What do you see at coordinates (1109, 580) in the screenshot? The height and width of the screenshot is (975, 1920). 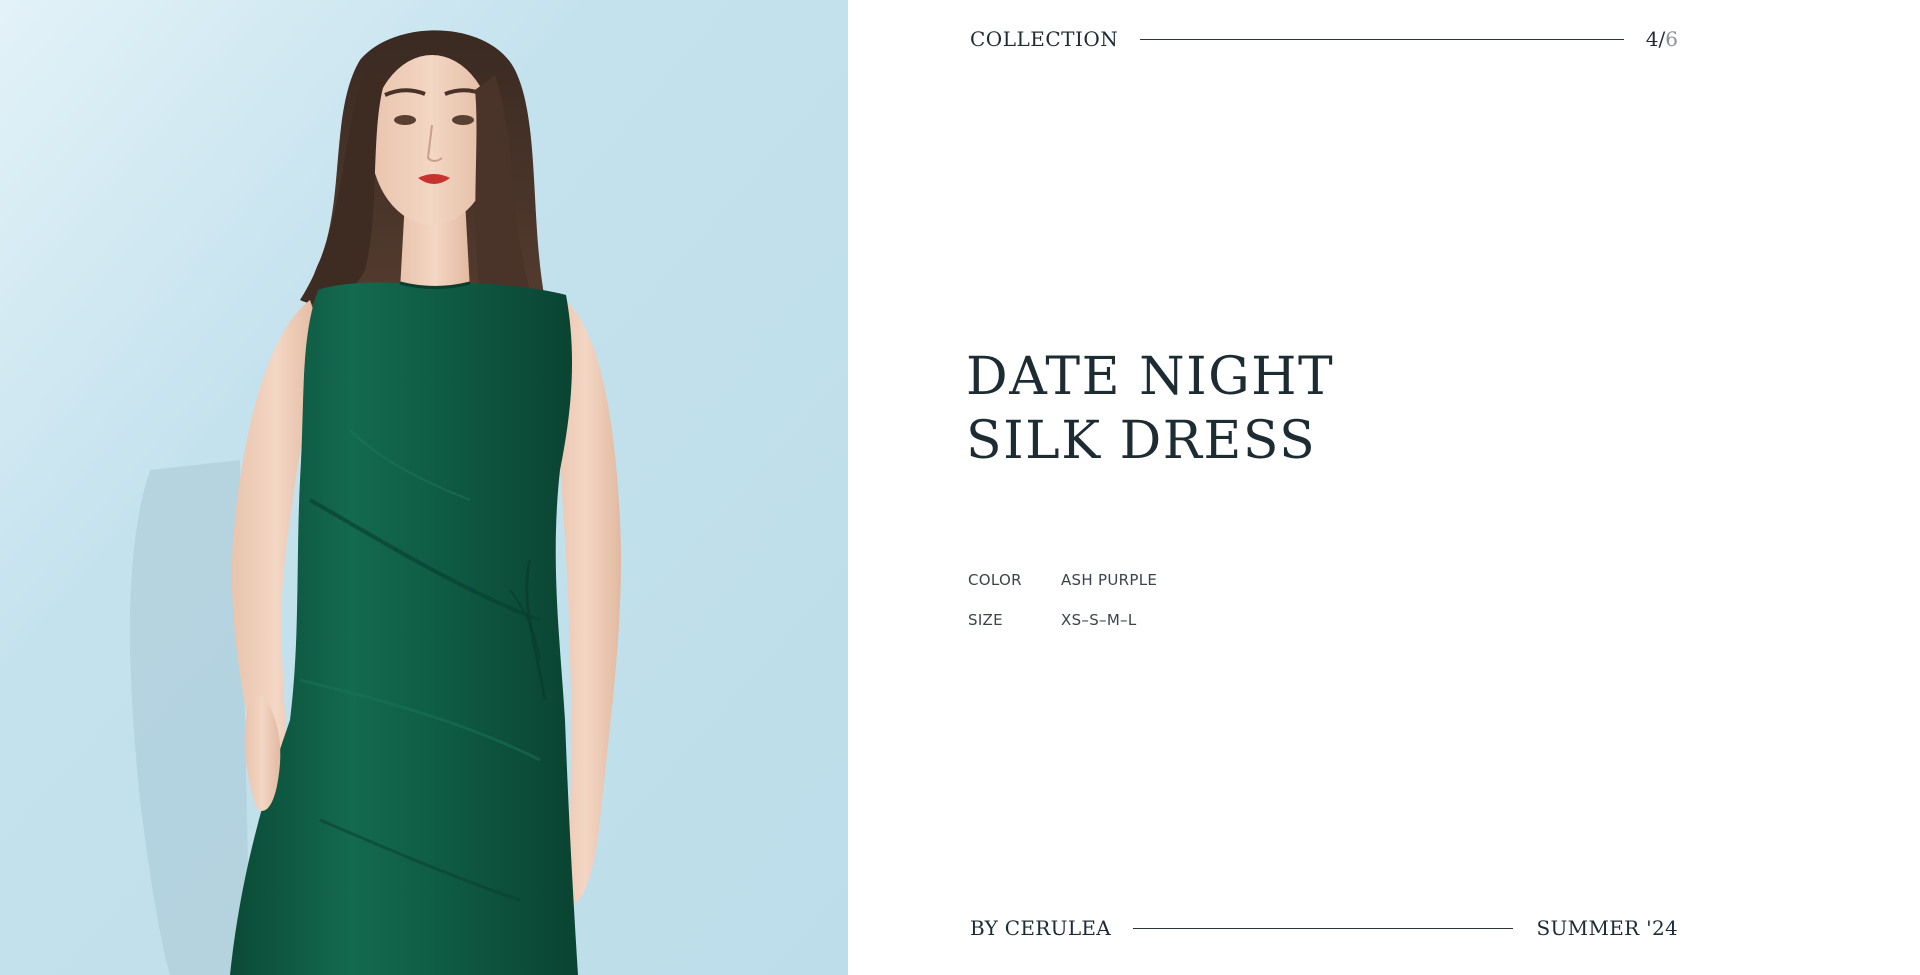 I see `spec-color-value: ASH PURPLE` at bounding box center [1109, 580].